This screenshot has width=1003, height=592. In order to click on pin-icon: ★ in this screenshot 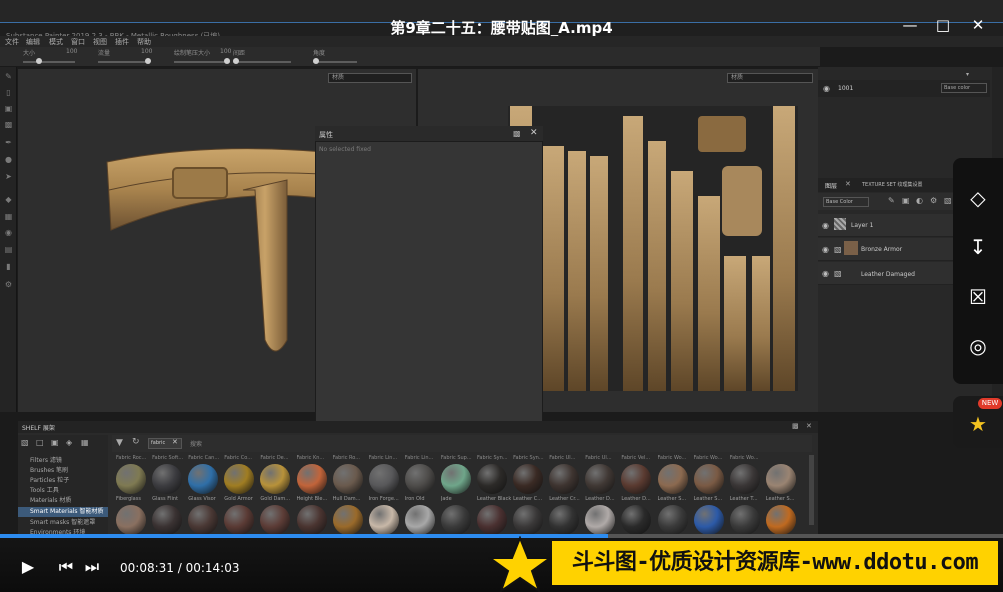, I will do `click(978, 424)`.